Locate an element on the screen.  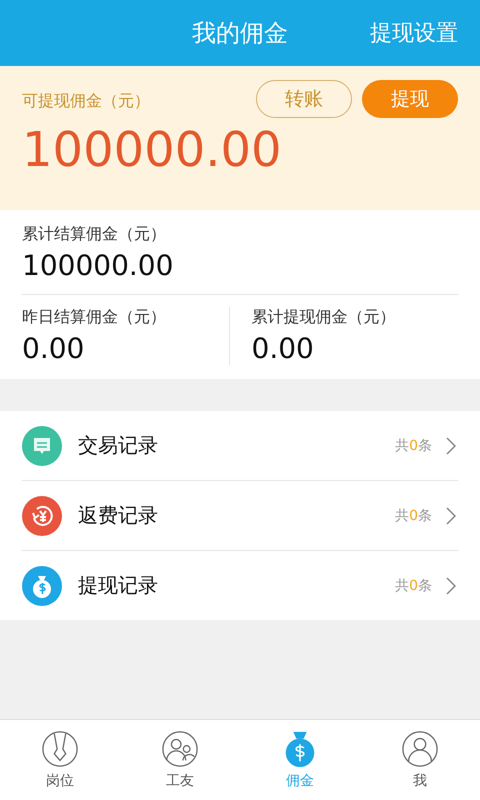
tab: 岗位 is located at coordinates (60, 760).